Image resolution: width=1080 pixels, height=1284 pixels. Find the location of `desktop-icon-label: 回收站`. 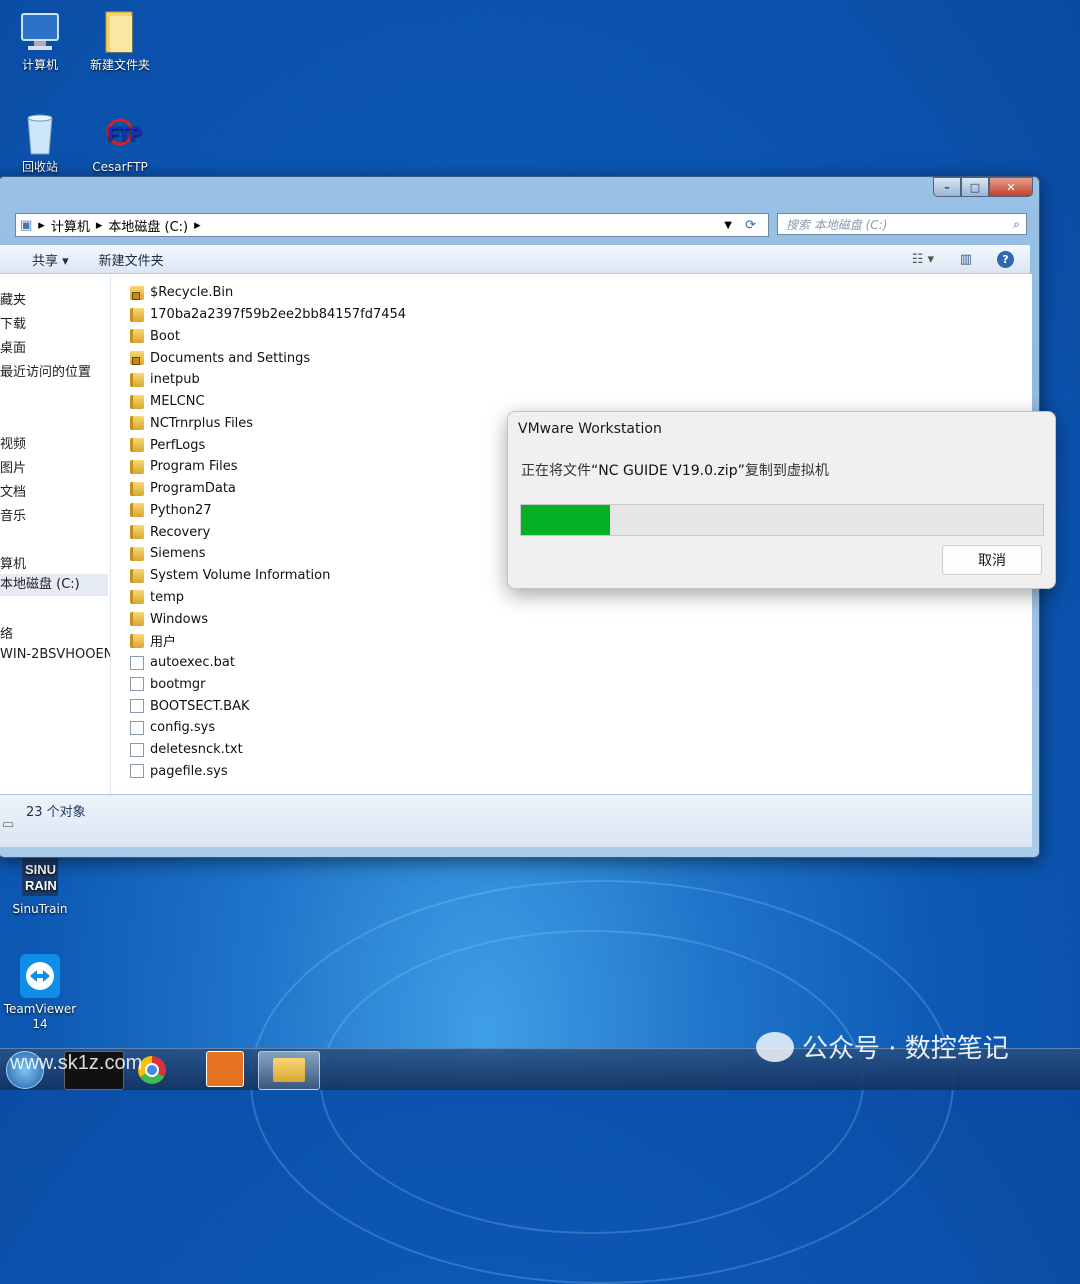

desktop-icon-label: 回收站 is located at coordinates (39, 167).